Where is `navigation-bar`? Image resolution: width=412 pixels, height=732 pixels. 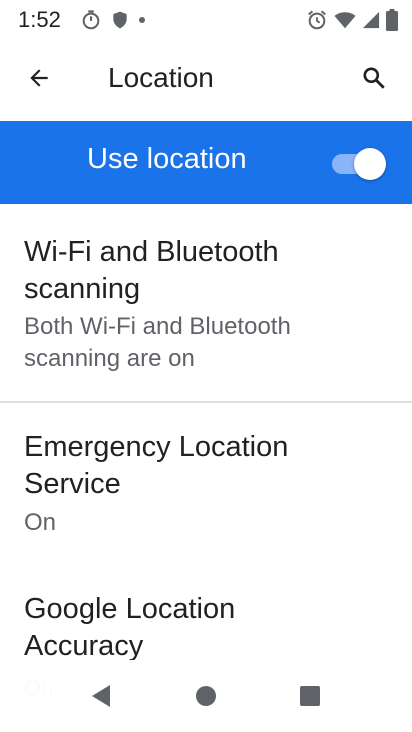 navigation-bar is located at coordinates (206, 696).